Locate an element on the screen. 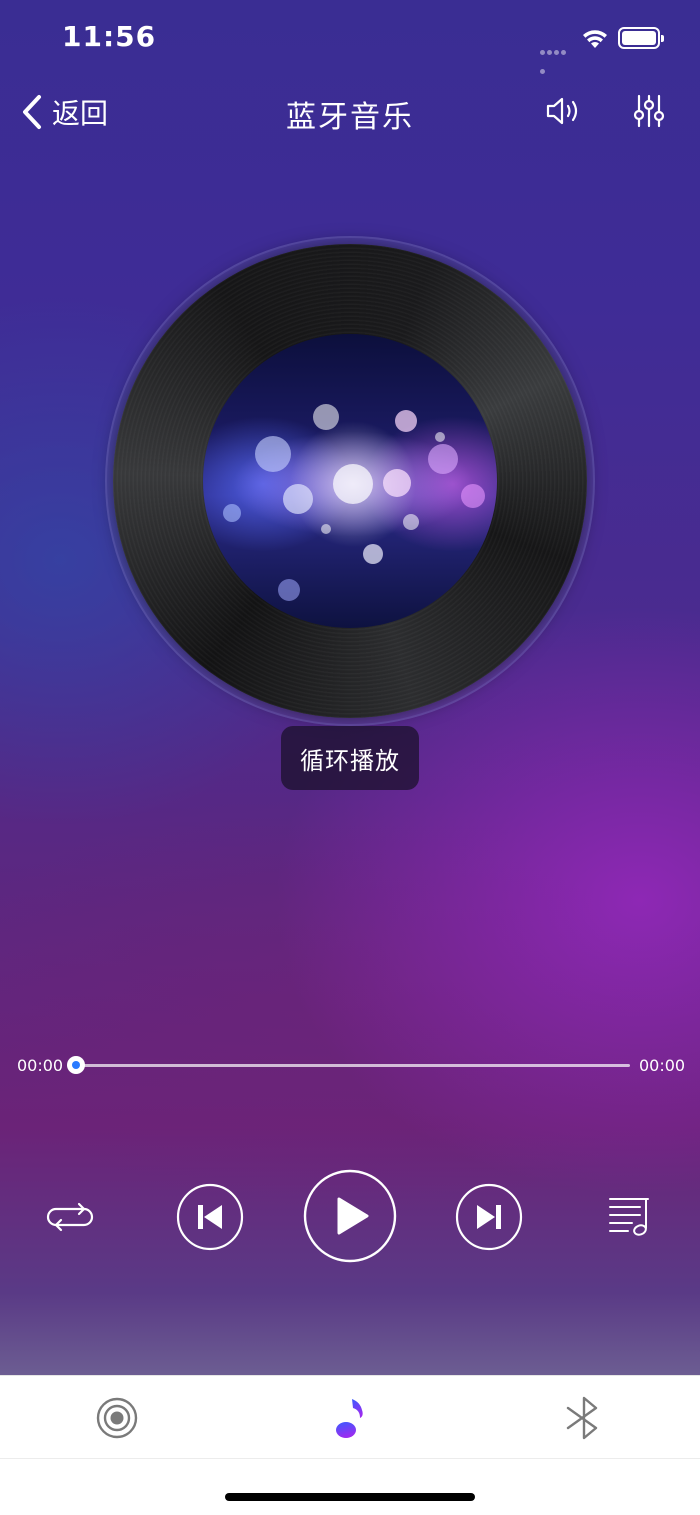 The width and height of the screenshot is (700, 1515). battery-icon is located at coordinates (641, 38).